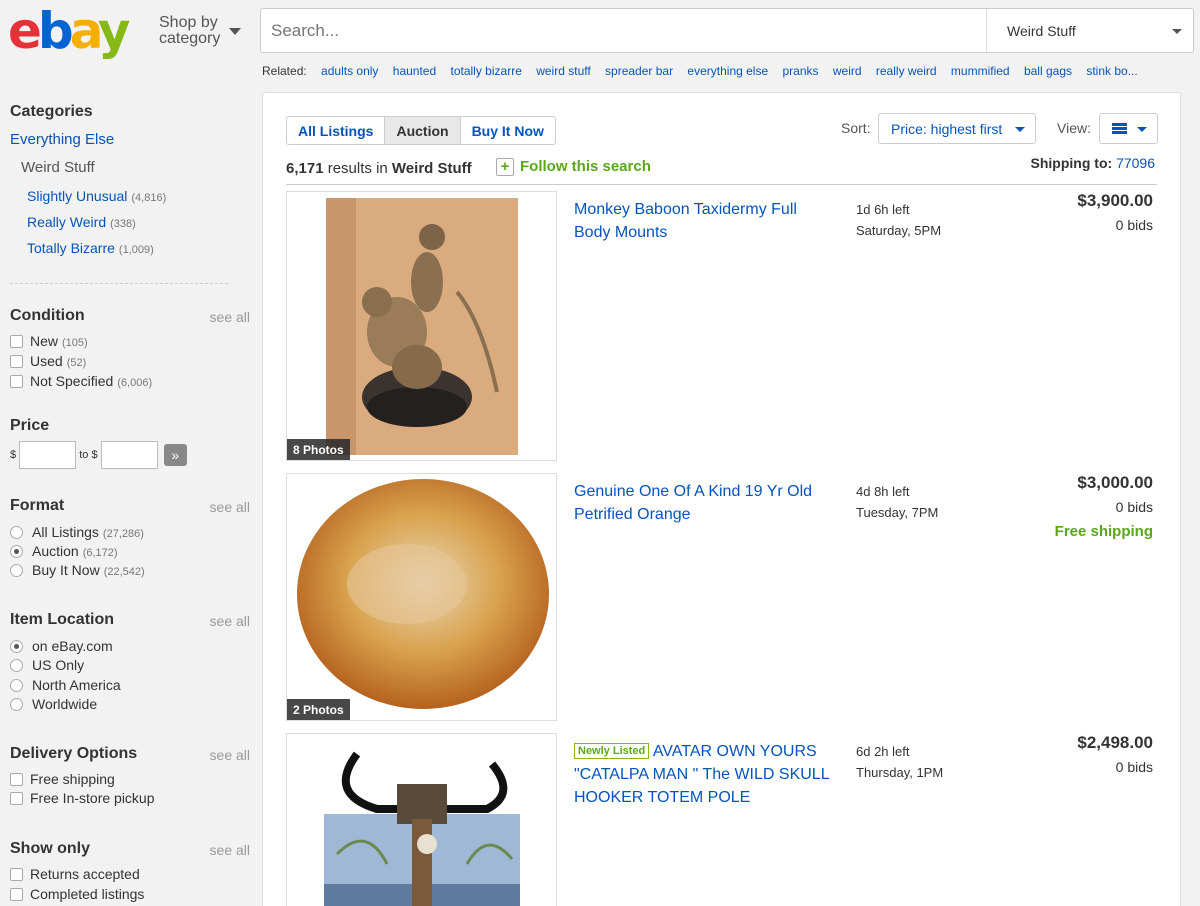 This screenshot has height=906, width=1200. Describe the element at coordinates (96, 196) in the screenshot. I see `subcategory-item: Slightly Unusual (4,816)` at that location.